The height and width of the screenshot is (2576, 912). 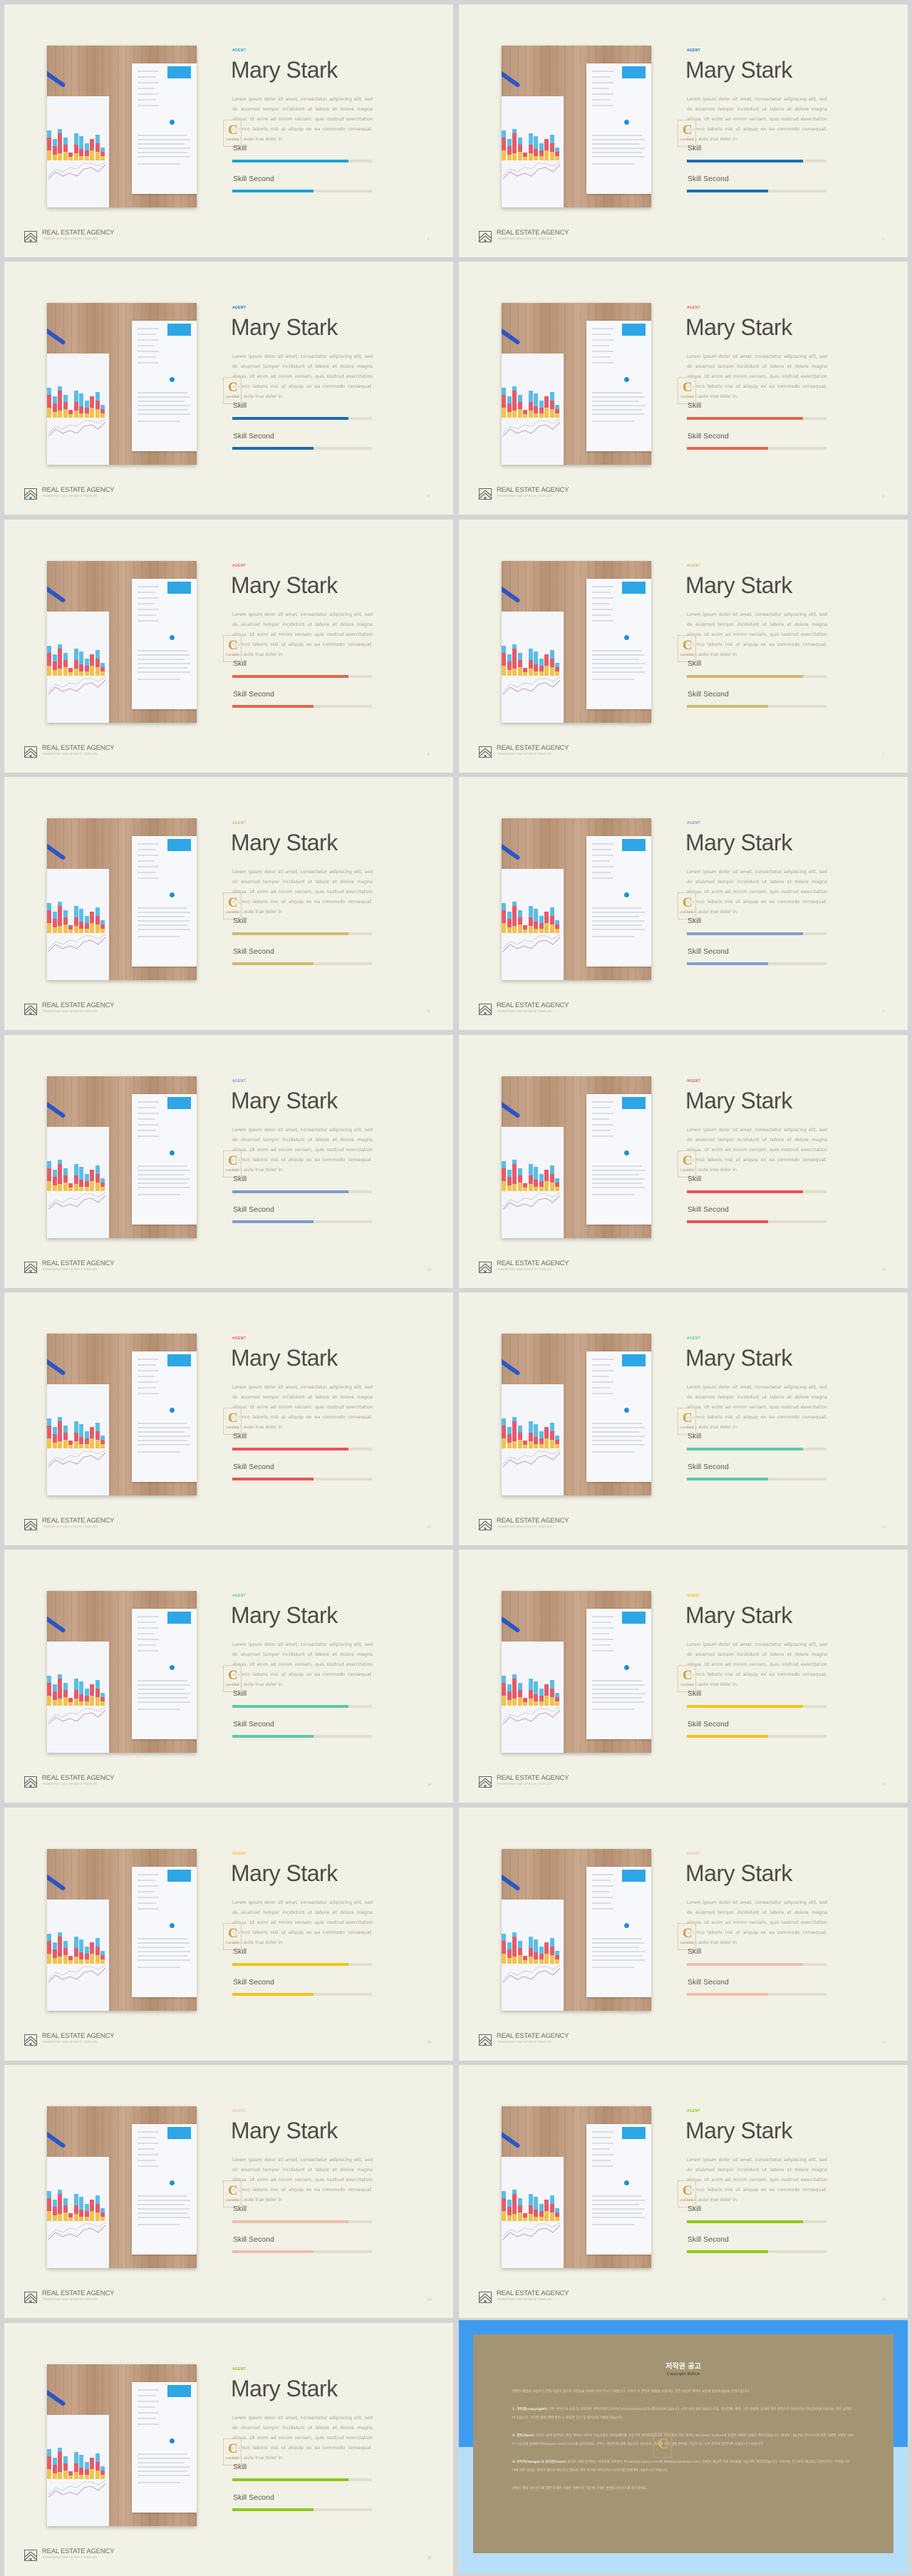 I want to click on agent-name: Mary Stark, so click(x=284, y=585).